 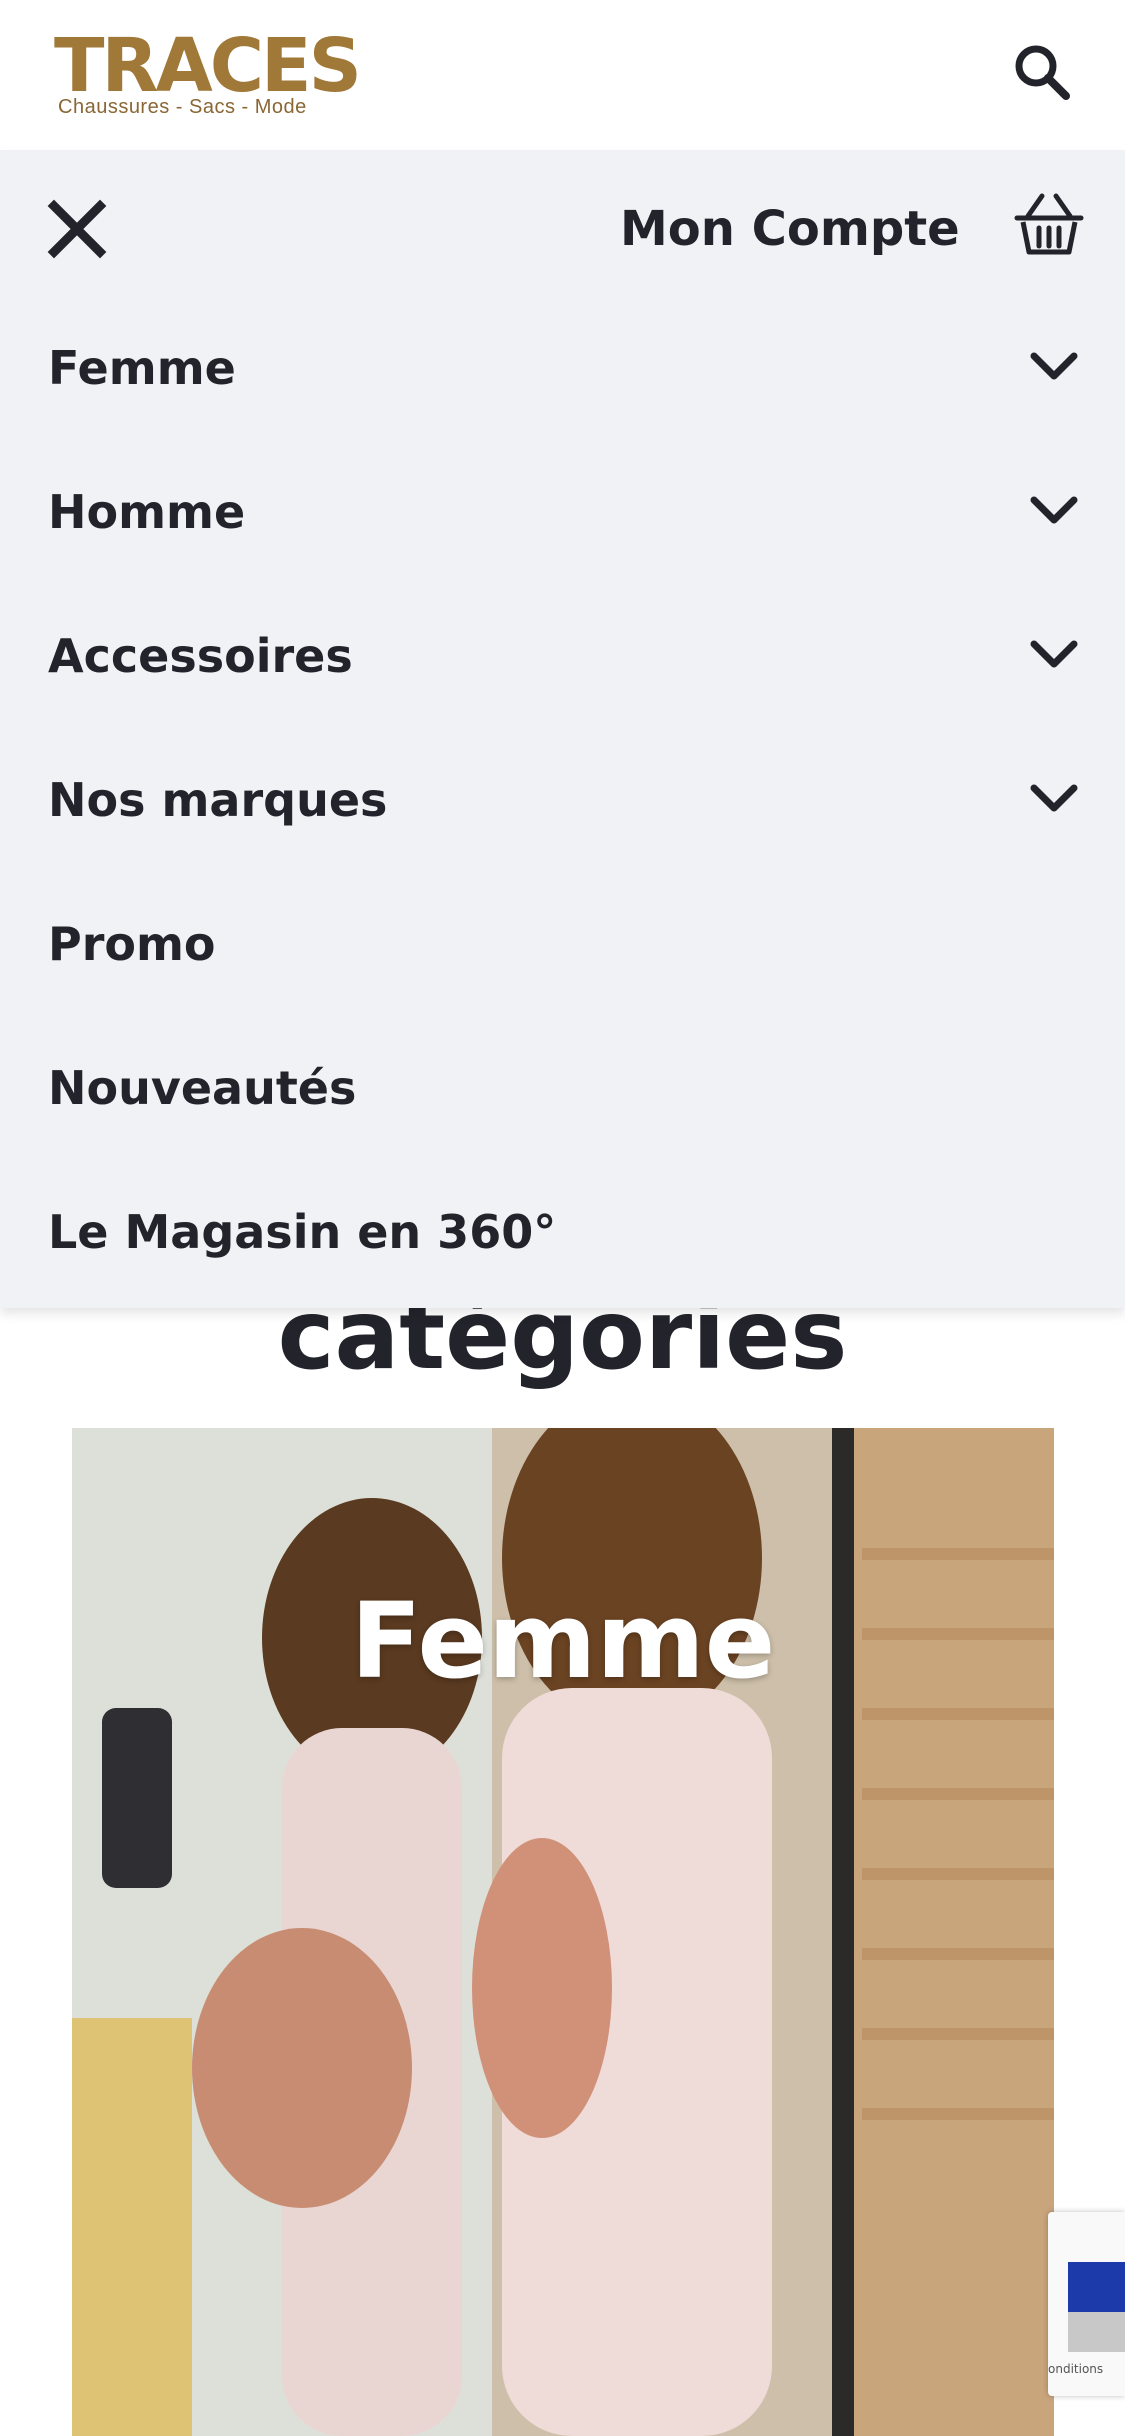 I want to click on recaptcha-badge: onditions, so click(x=1086, y=2304).